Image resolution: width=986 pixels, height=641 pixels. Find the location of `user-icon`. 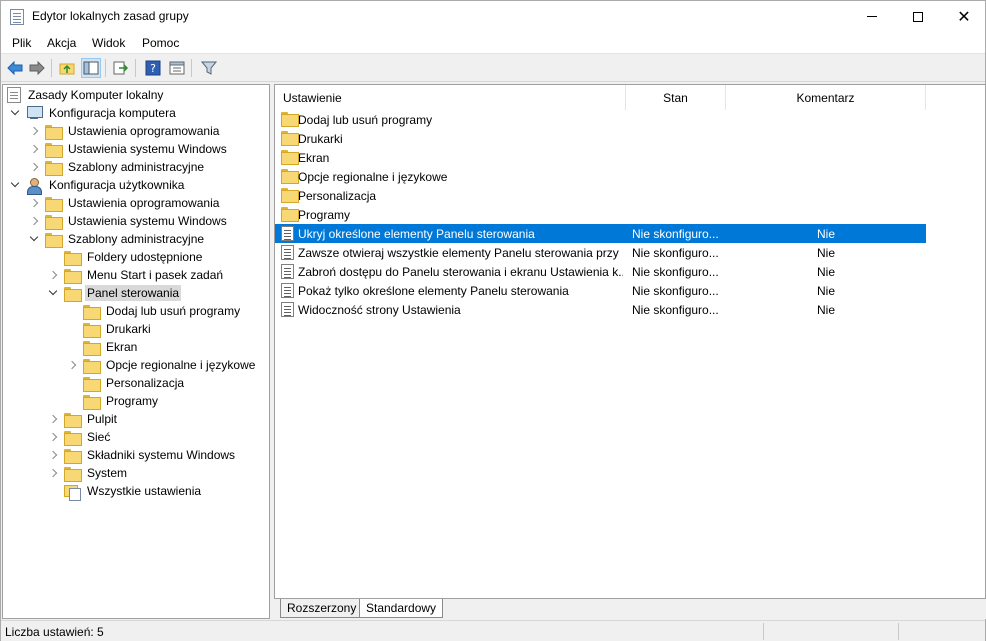

user-icon is located at coordinates (34, 186).